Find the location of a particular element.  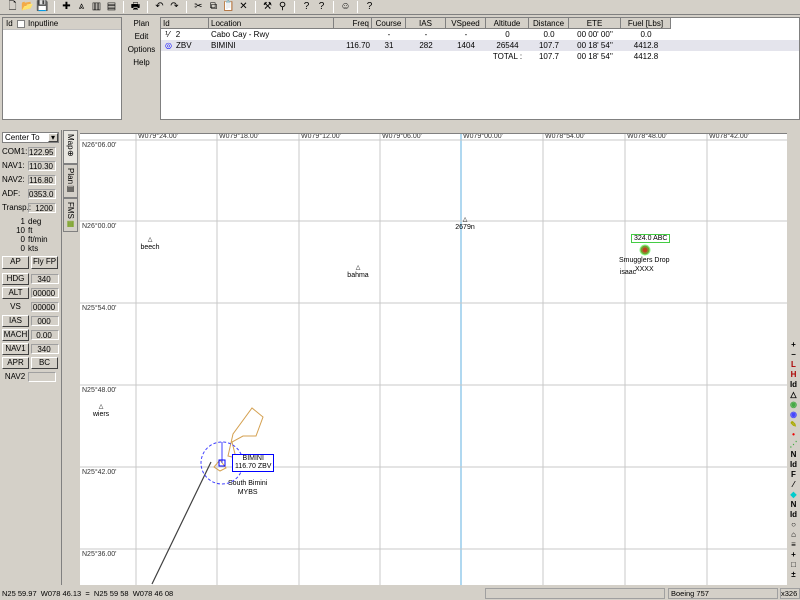

map-tool-button: • is located at coordinates (793, 435).